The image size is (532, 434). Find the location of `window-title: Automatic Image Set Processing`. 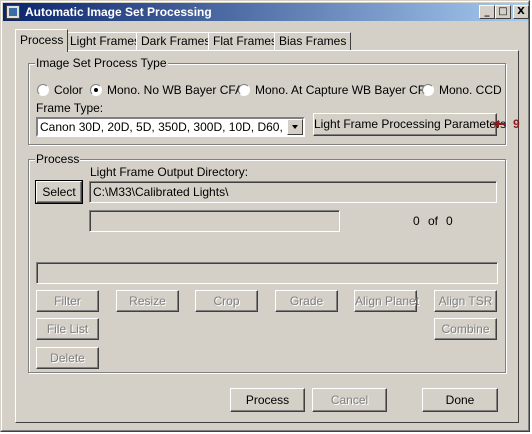

window-title: Automatic Image Set Processing is located at coordinates (118, 12).